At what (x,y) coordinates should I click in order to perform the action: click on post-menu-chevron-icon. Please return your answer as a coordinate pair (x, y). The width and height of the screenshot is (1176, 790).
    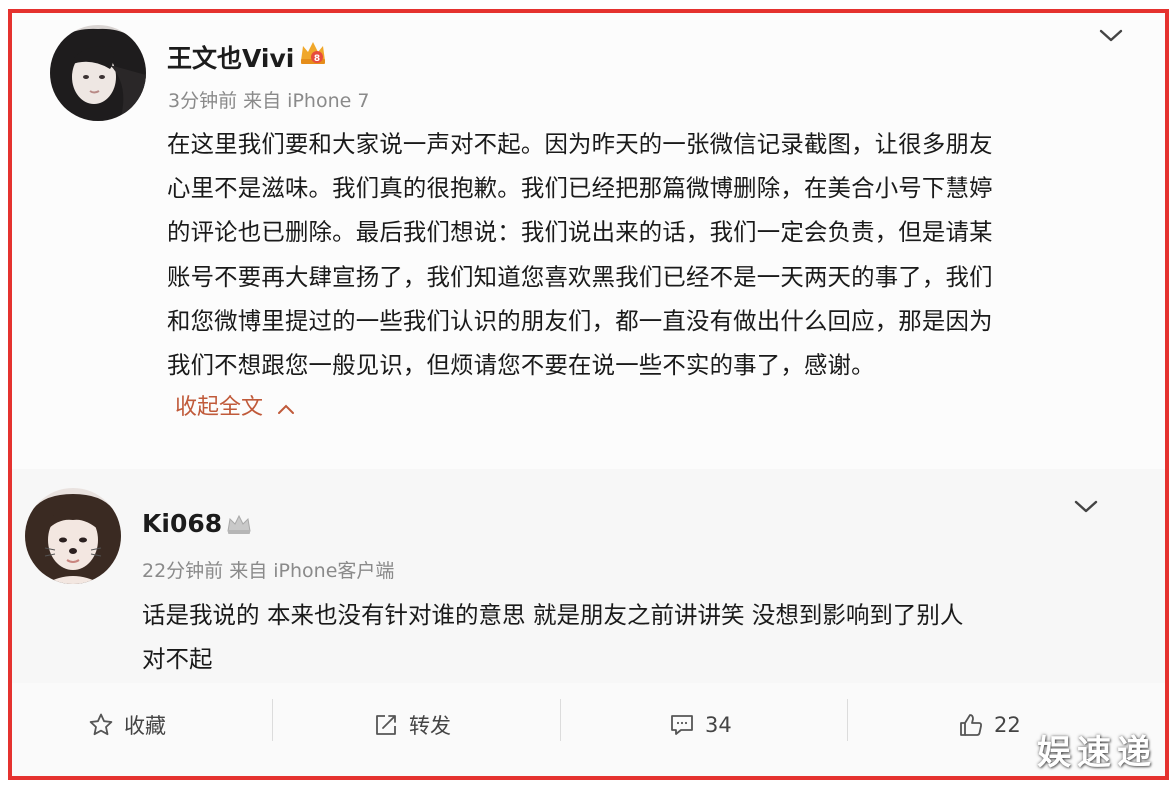
    Looking at the image, I should click on (1111, 36).